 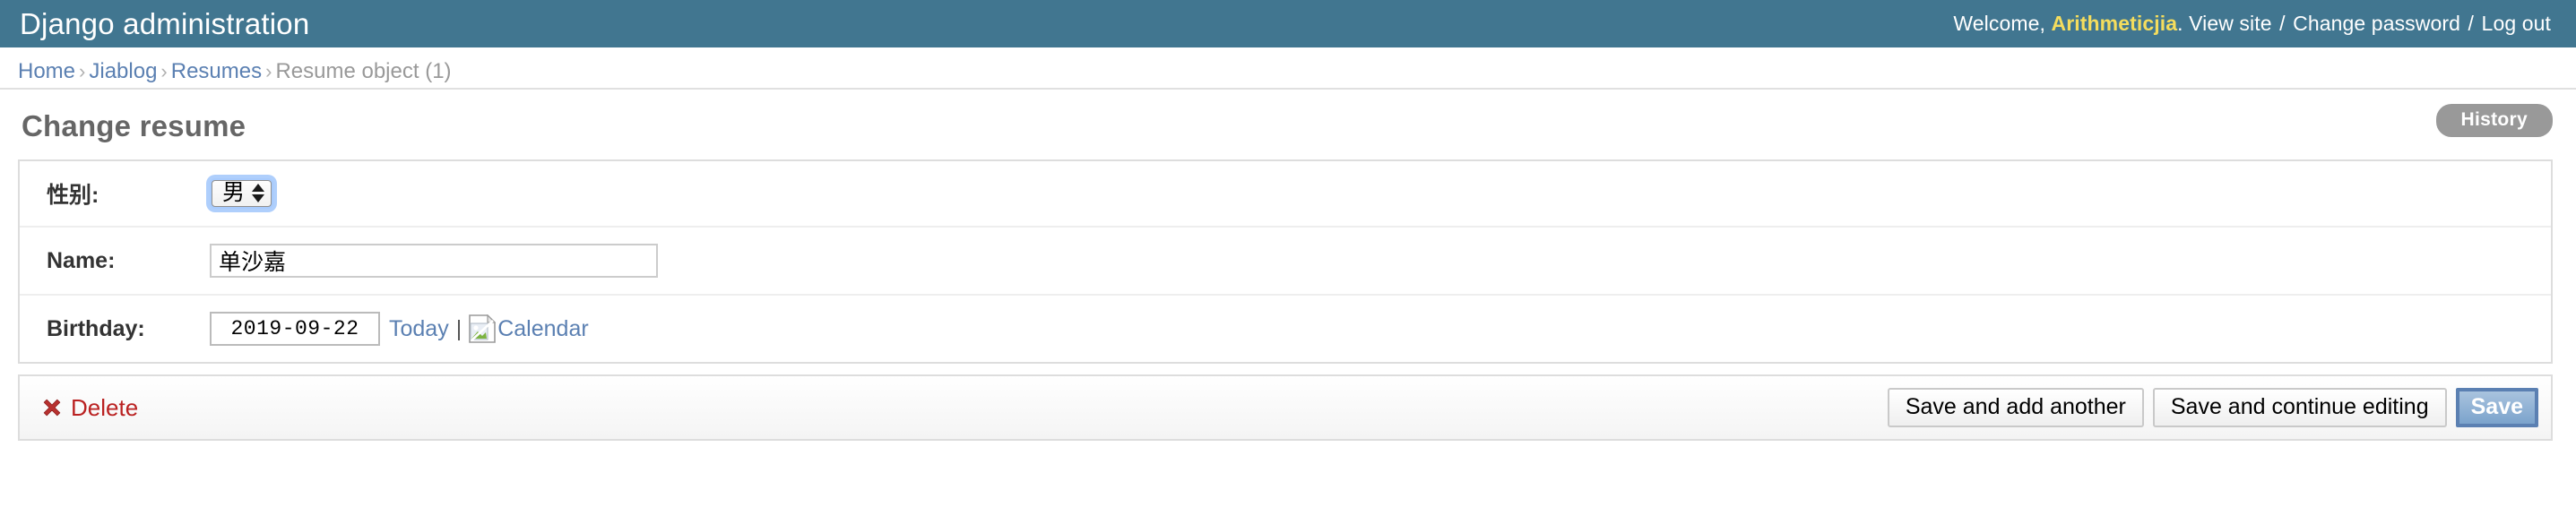 I want to click on select-arrows-icon, so click(x=258, y=193).